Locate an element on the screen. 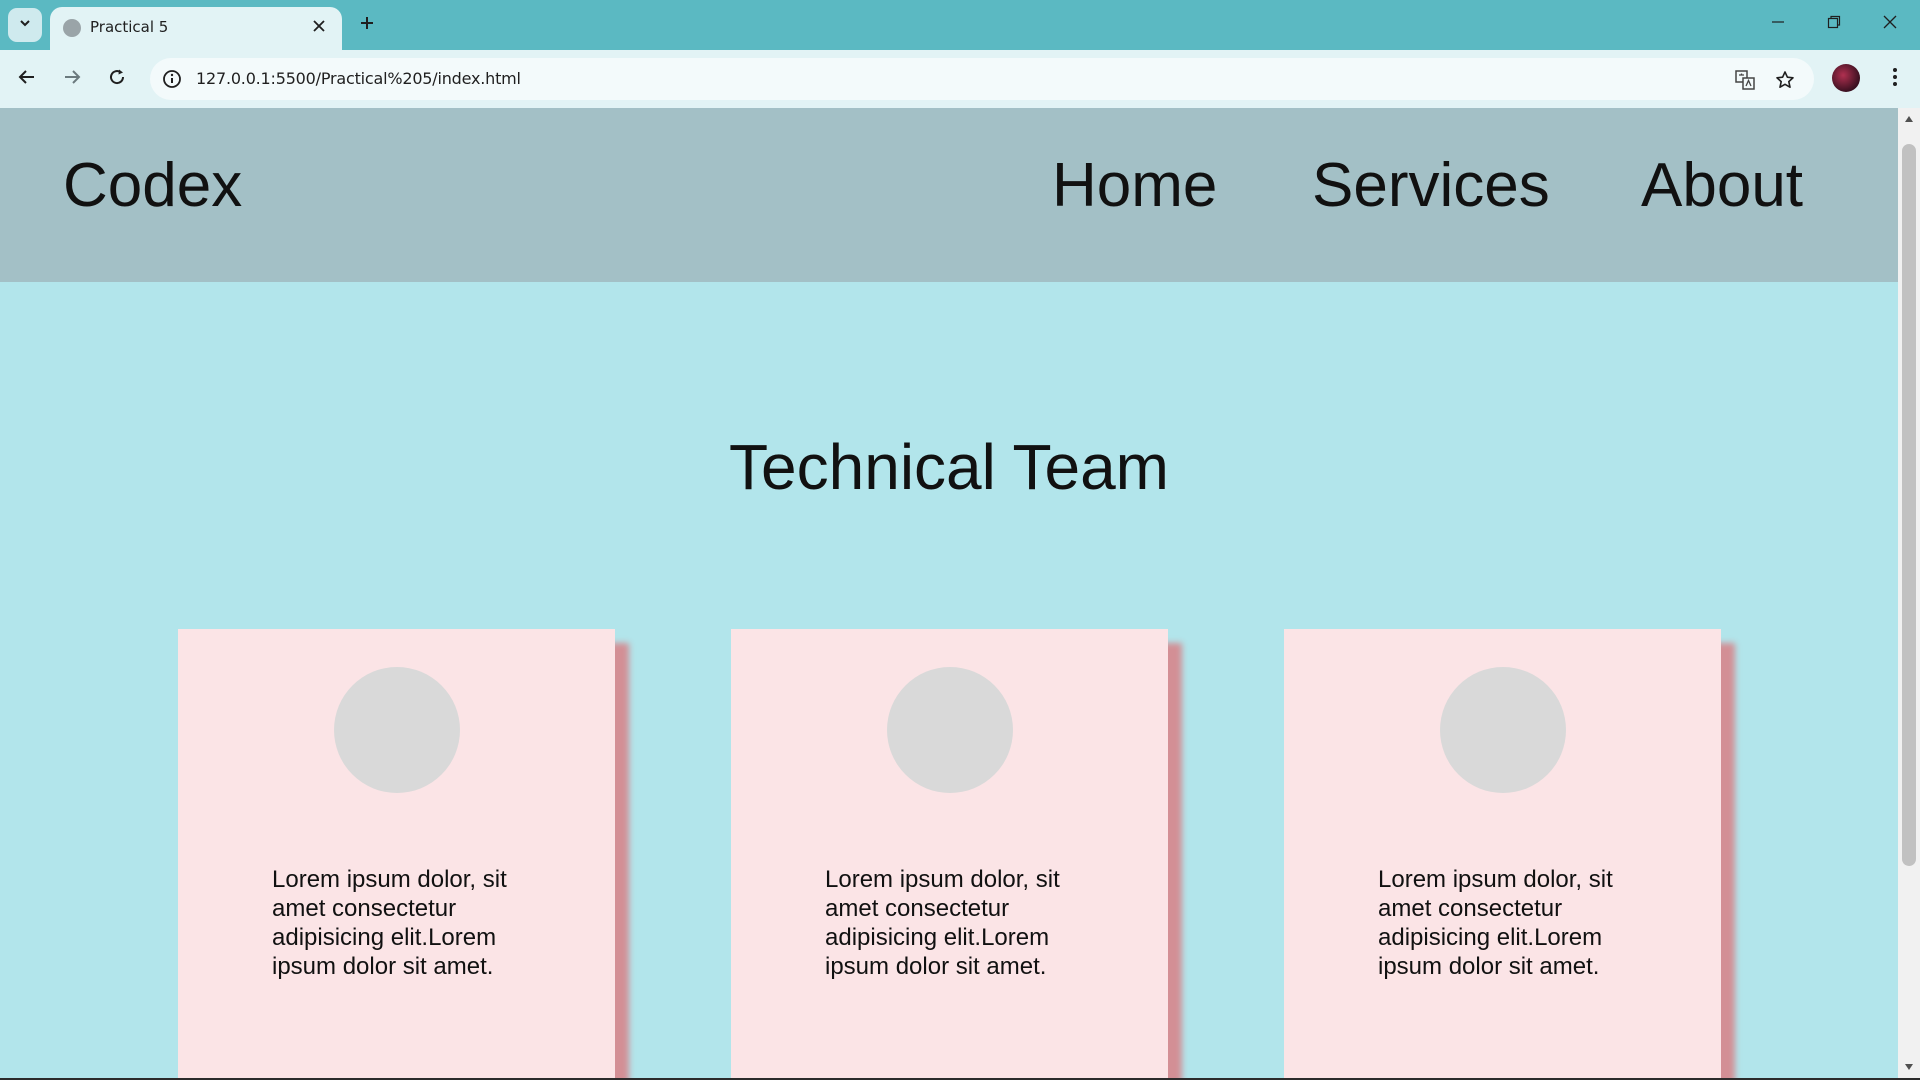  section-title: Technical Team is located at coordinates (949, 467).